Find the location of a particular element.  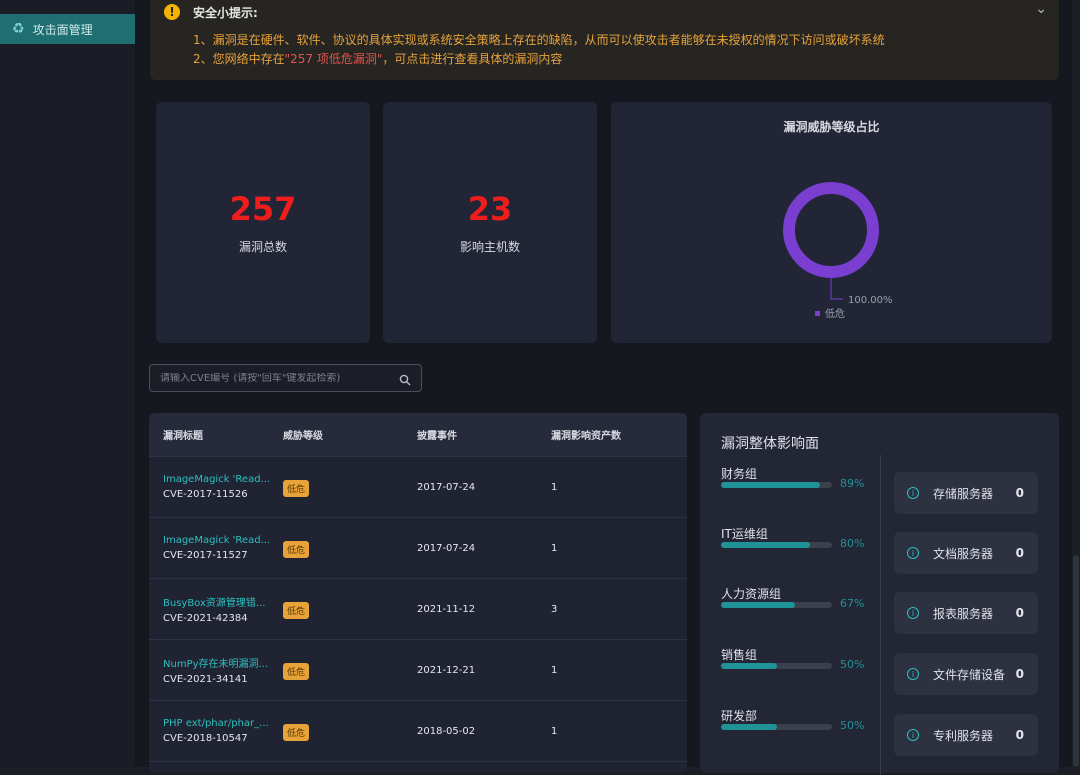

disclosure-date: 2021-12-21 is located at coordinates (446, 670).